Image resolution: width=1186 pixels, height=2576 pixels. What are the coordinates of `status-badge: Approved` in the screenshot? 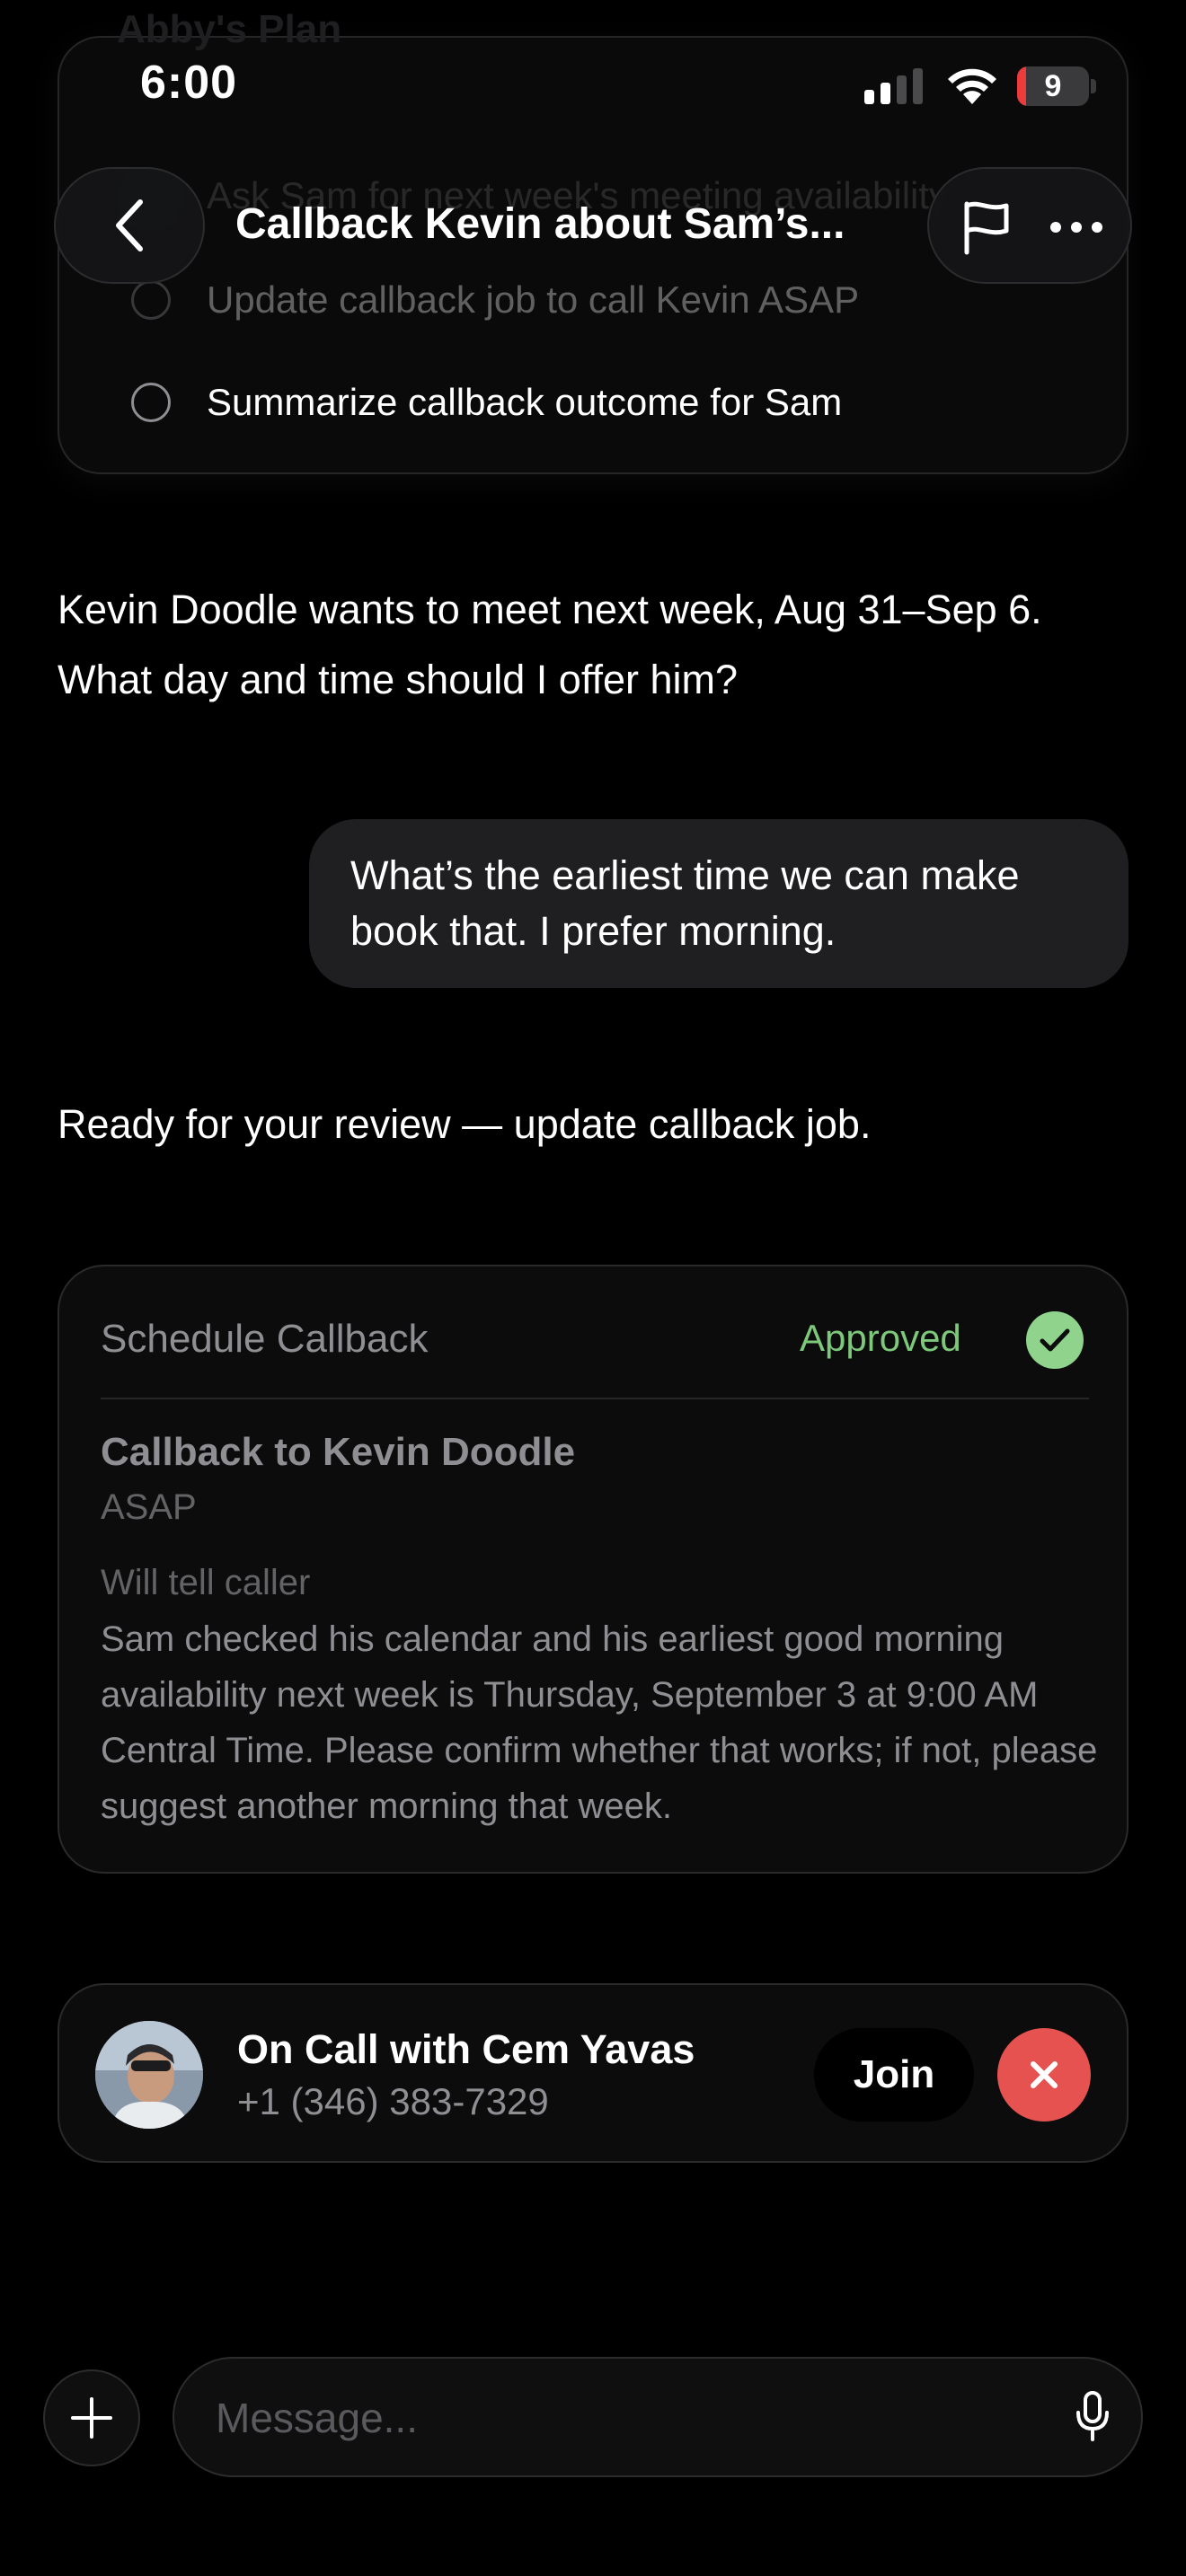 It's located at (880, 1338).